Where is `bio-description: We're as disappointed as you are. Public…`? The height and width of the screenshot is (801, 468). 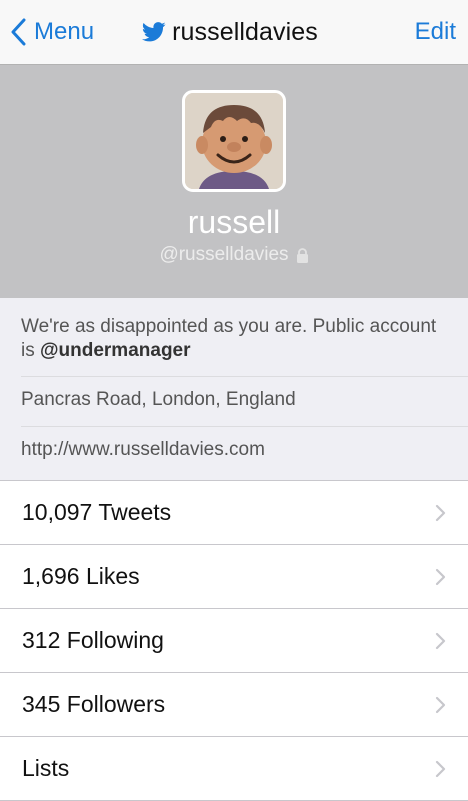 bio-description: We're as disappointed as you are. Public… is located at coordinates (231, 339).